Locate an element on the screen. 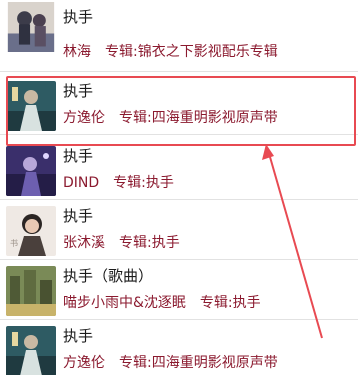  song-meta: 张沐溪 专辑:执手 is located at coordinates (121, 242).